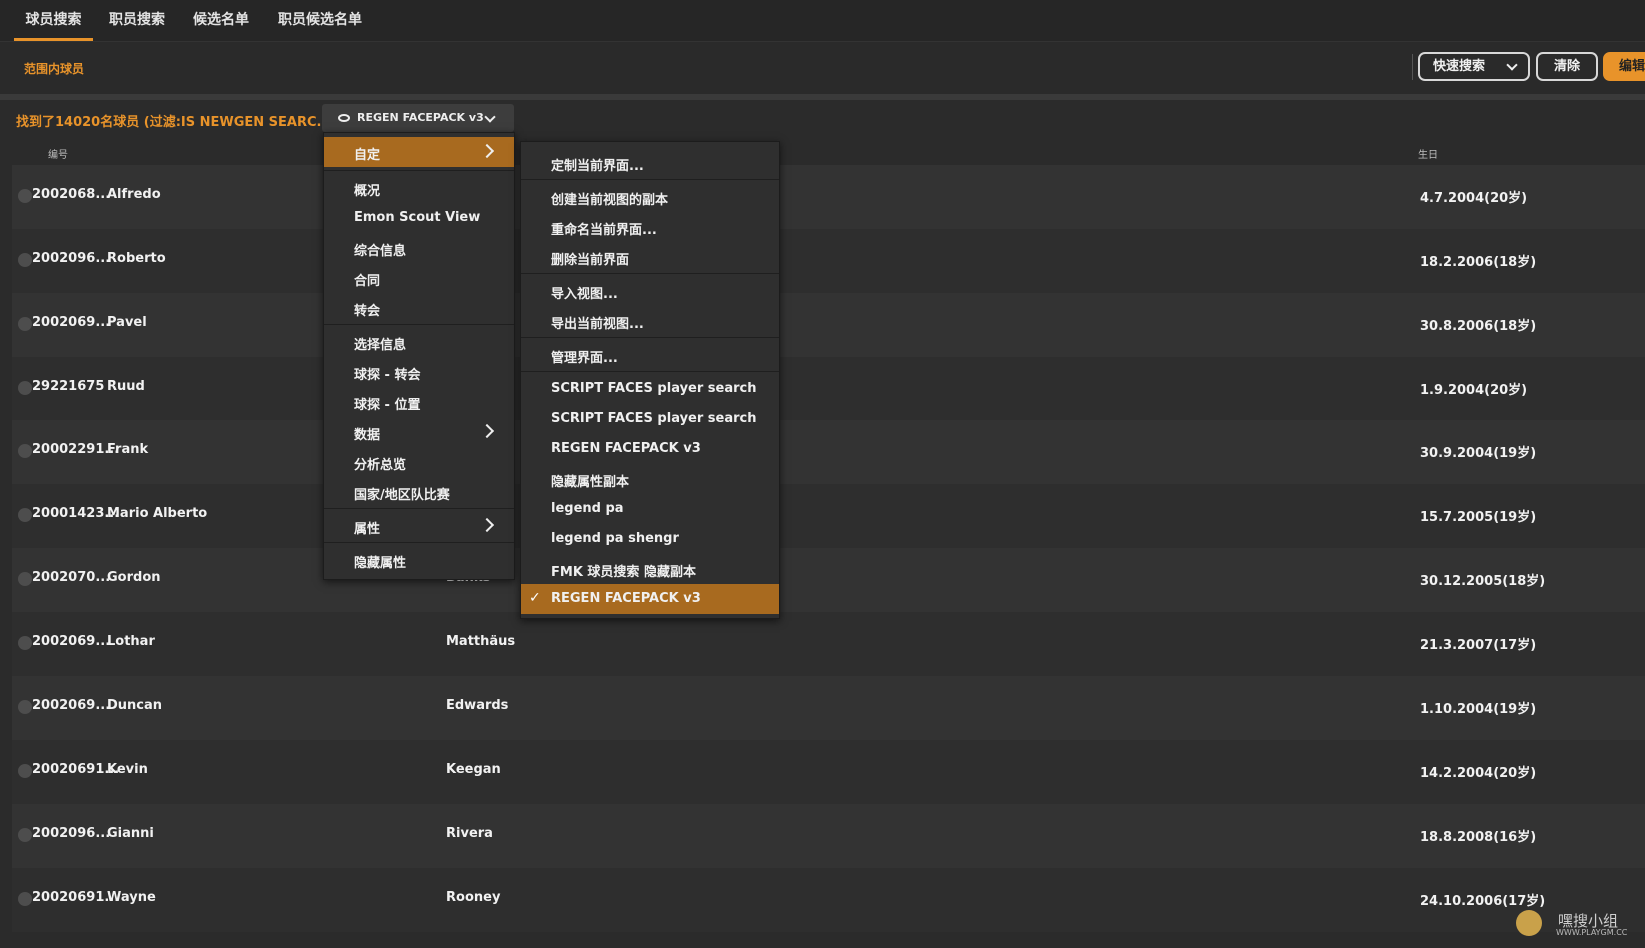  I want to click on menu-item-label: 合同, so click(367, 281).